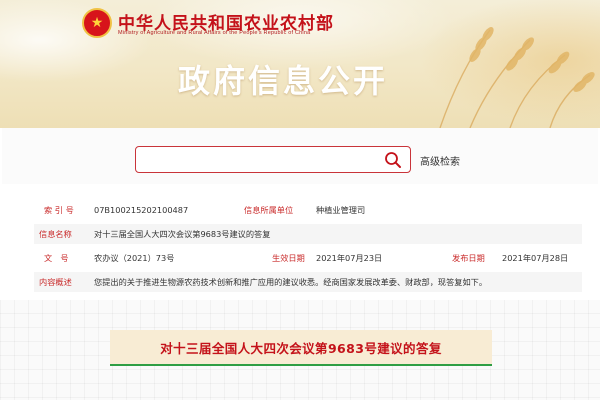 Image resolution: width=600 pixels, height=400 pixels. Describe the element at coordinates (468, 258) in the screenshot. I see `publish-date-label: 发布日期` at that location.